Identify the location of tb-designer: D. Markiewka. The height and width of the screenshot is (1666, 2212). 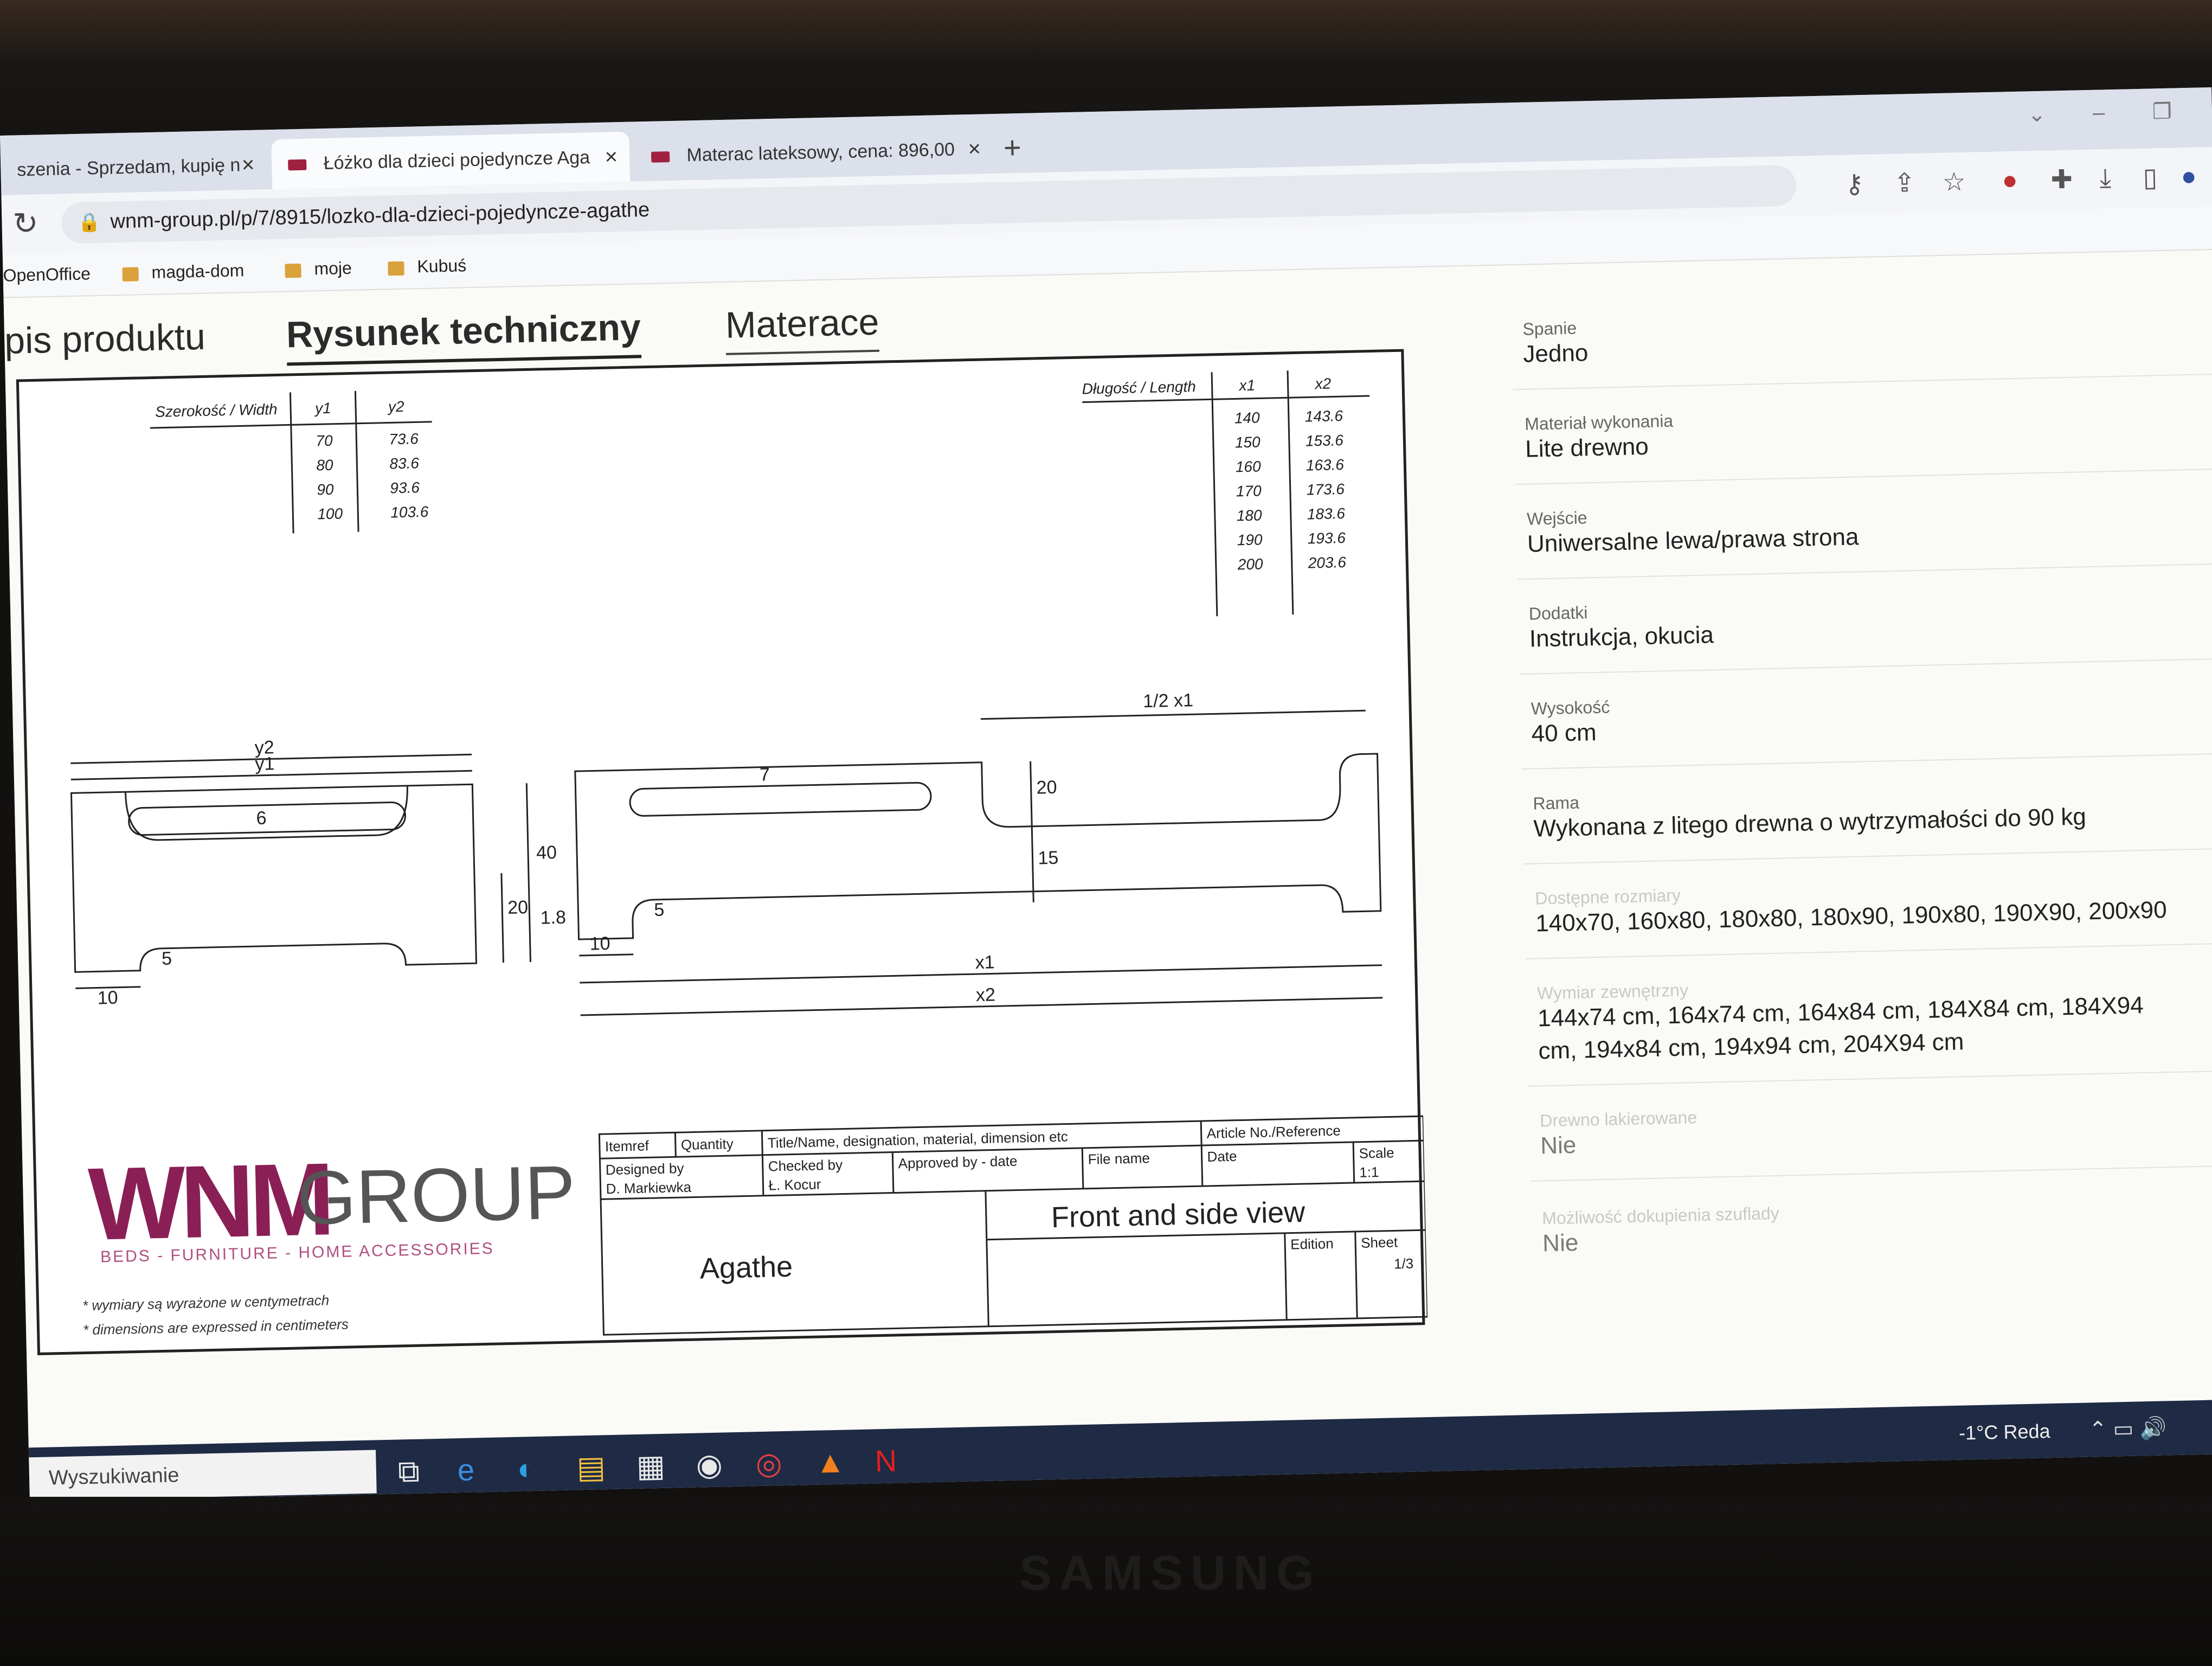
(649, 1188).